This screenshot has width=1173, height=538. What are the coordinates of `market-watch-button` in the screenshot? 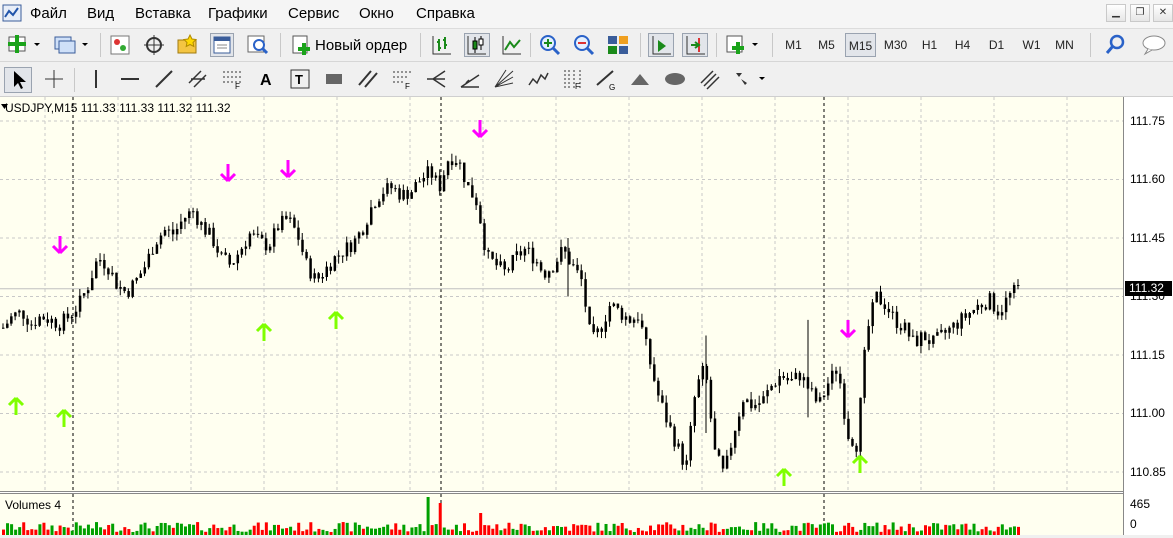 It's located at (120, 45).